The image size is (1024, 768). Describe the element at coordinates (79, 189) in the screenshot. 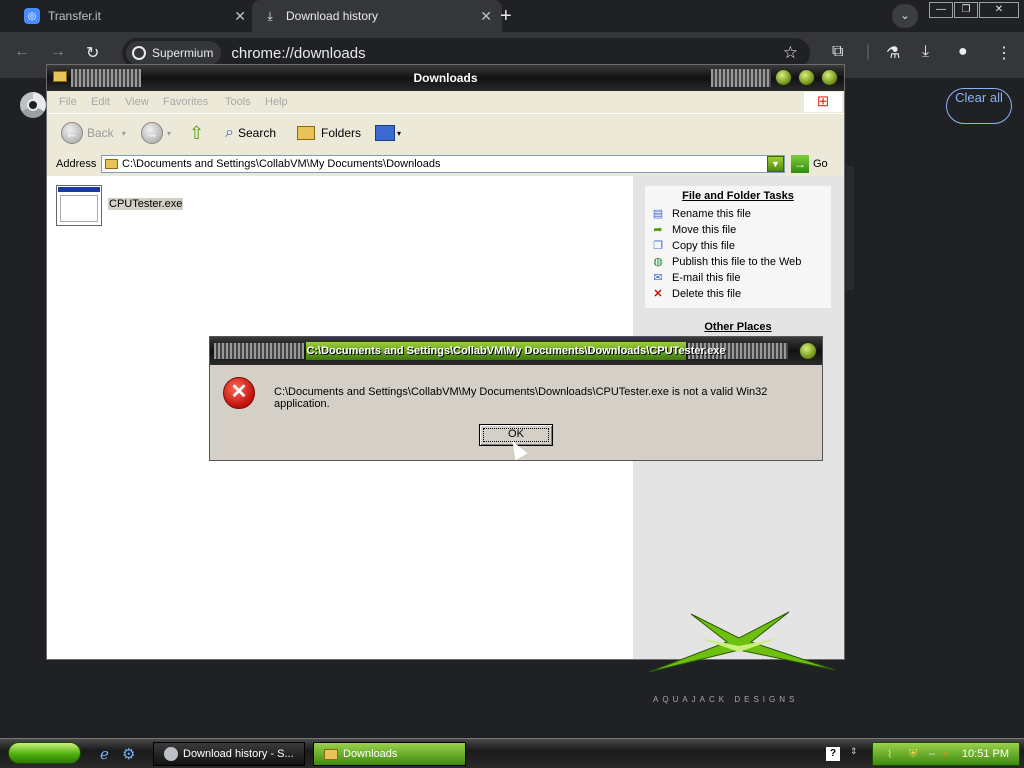

I see `window-bar` at that location.